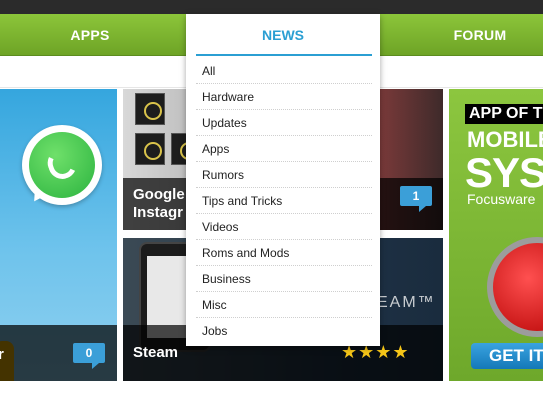 Image resolution: width=543 pixels, height=401 pixels. What do you see at coordinates (90, 35) in the screenshot?
I see `nav-apps: APPS` at bounding box center [90, 35].